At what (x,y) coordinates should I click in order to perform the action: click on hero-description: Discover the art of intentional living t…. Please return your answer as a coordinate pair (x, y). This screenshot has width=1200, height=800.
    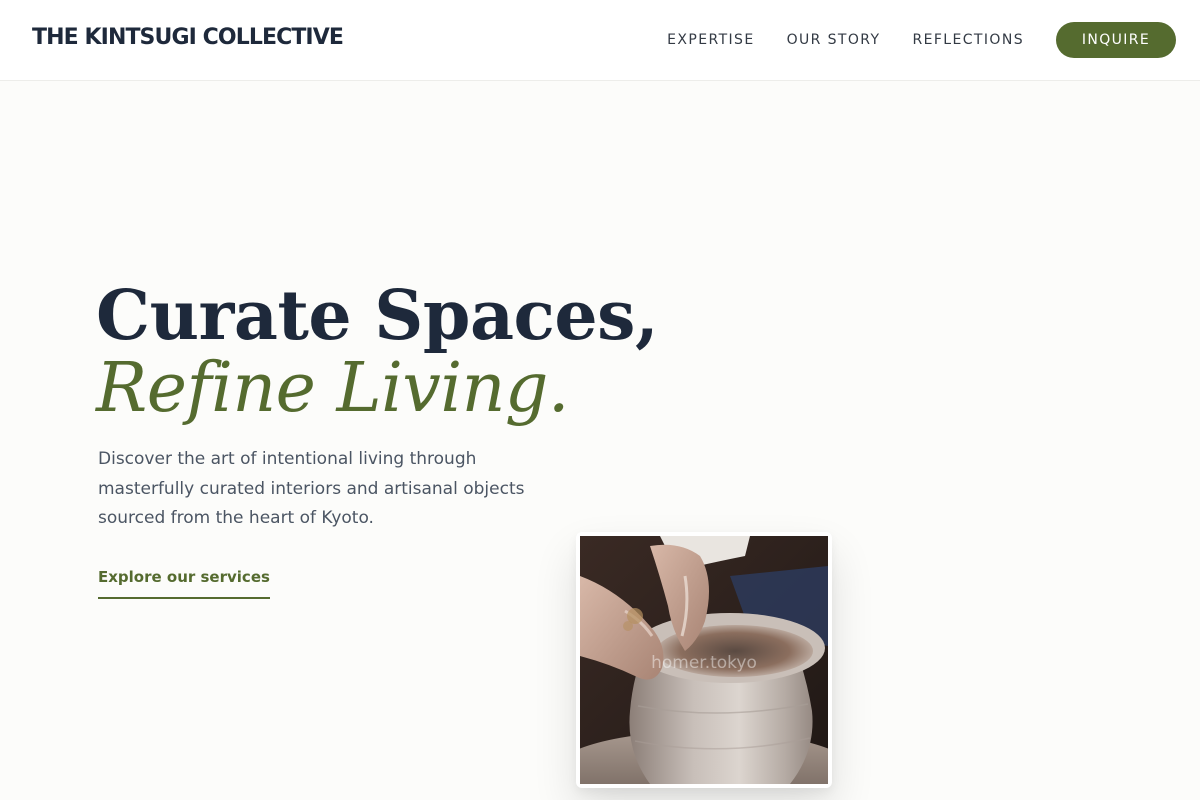
    Looking at the image, I should click on (311, 488).